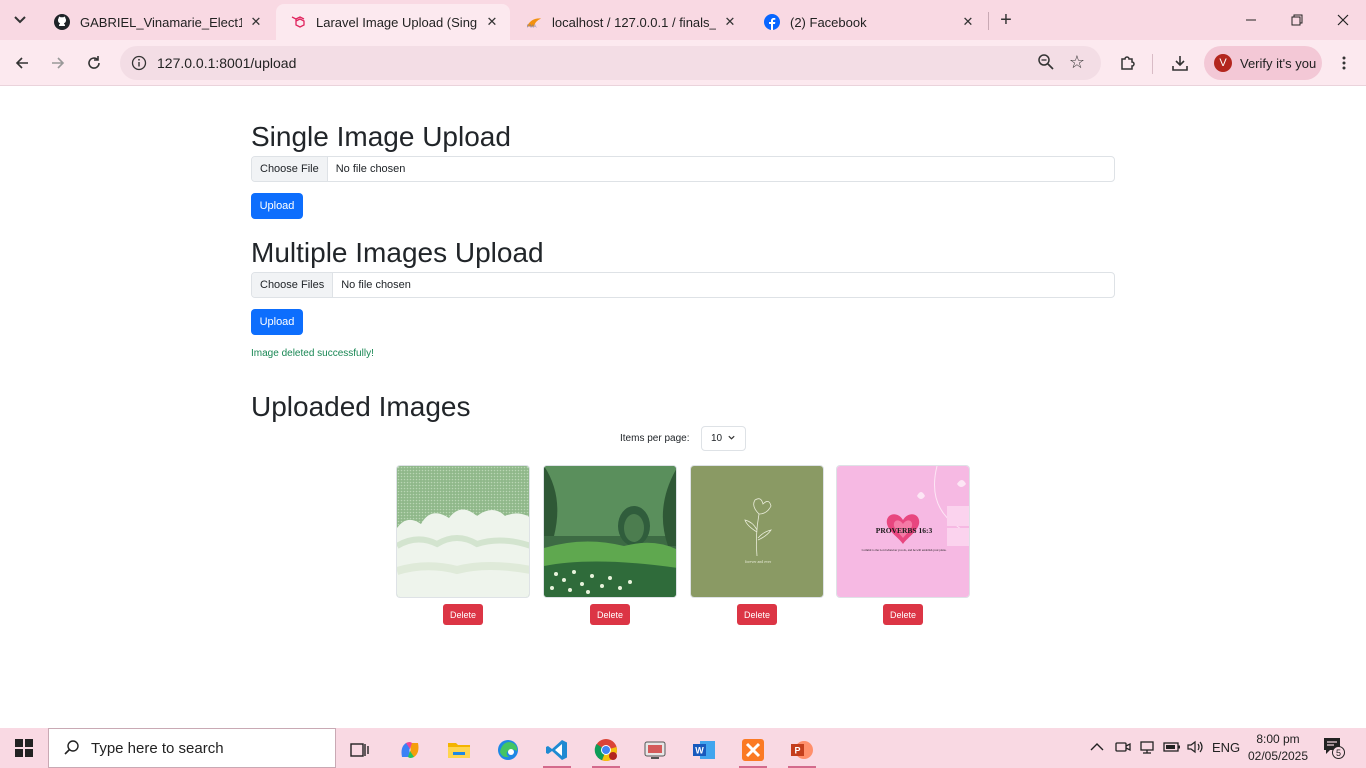 The height and width of the screenshot is (768, 1366). What do you see at coordinates (532, 25) in the screenshot?
I see `svg-text: PMA` at bounding box center [532, 25].